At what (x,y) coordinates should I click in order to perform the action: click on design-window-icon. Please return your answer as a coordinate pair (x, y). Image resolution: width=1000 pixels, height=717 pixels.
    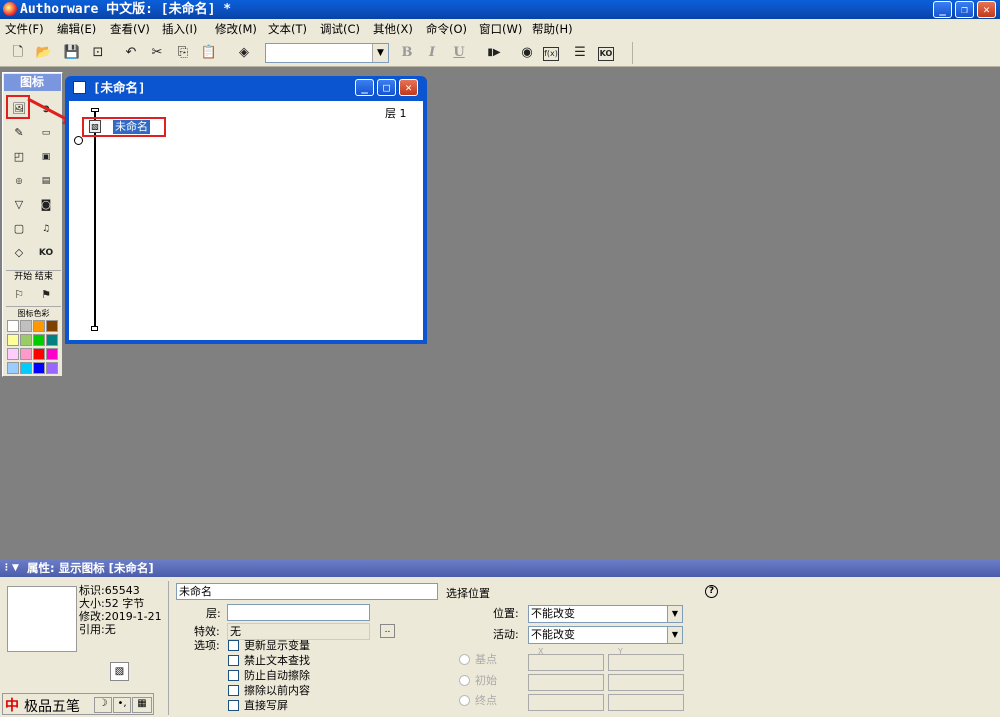
    Looking at the image, I should click on (79, 87).